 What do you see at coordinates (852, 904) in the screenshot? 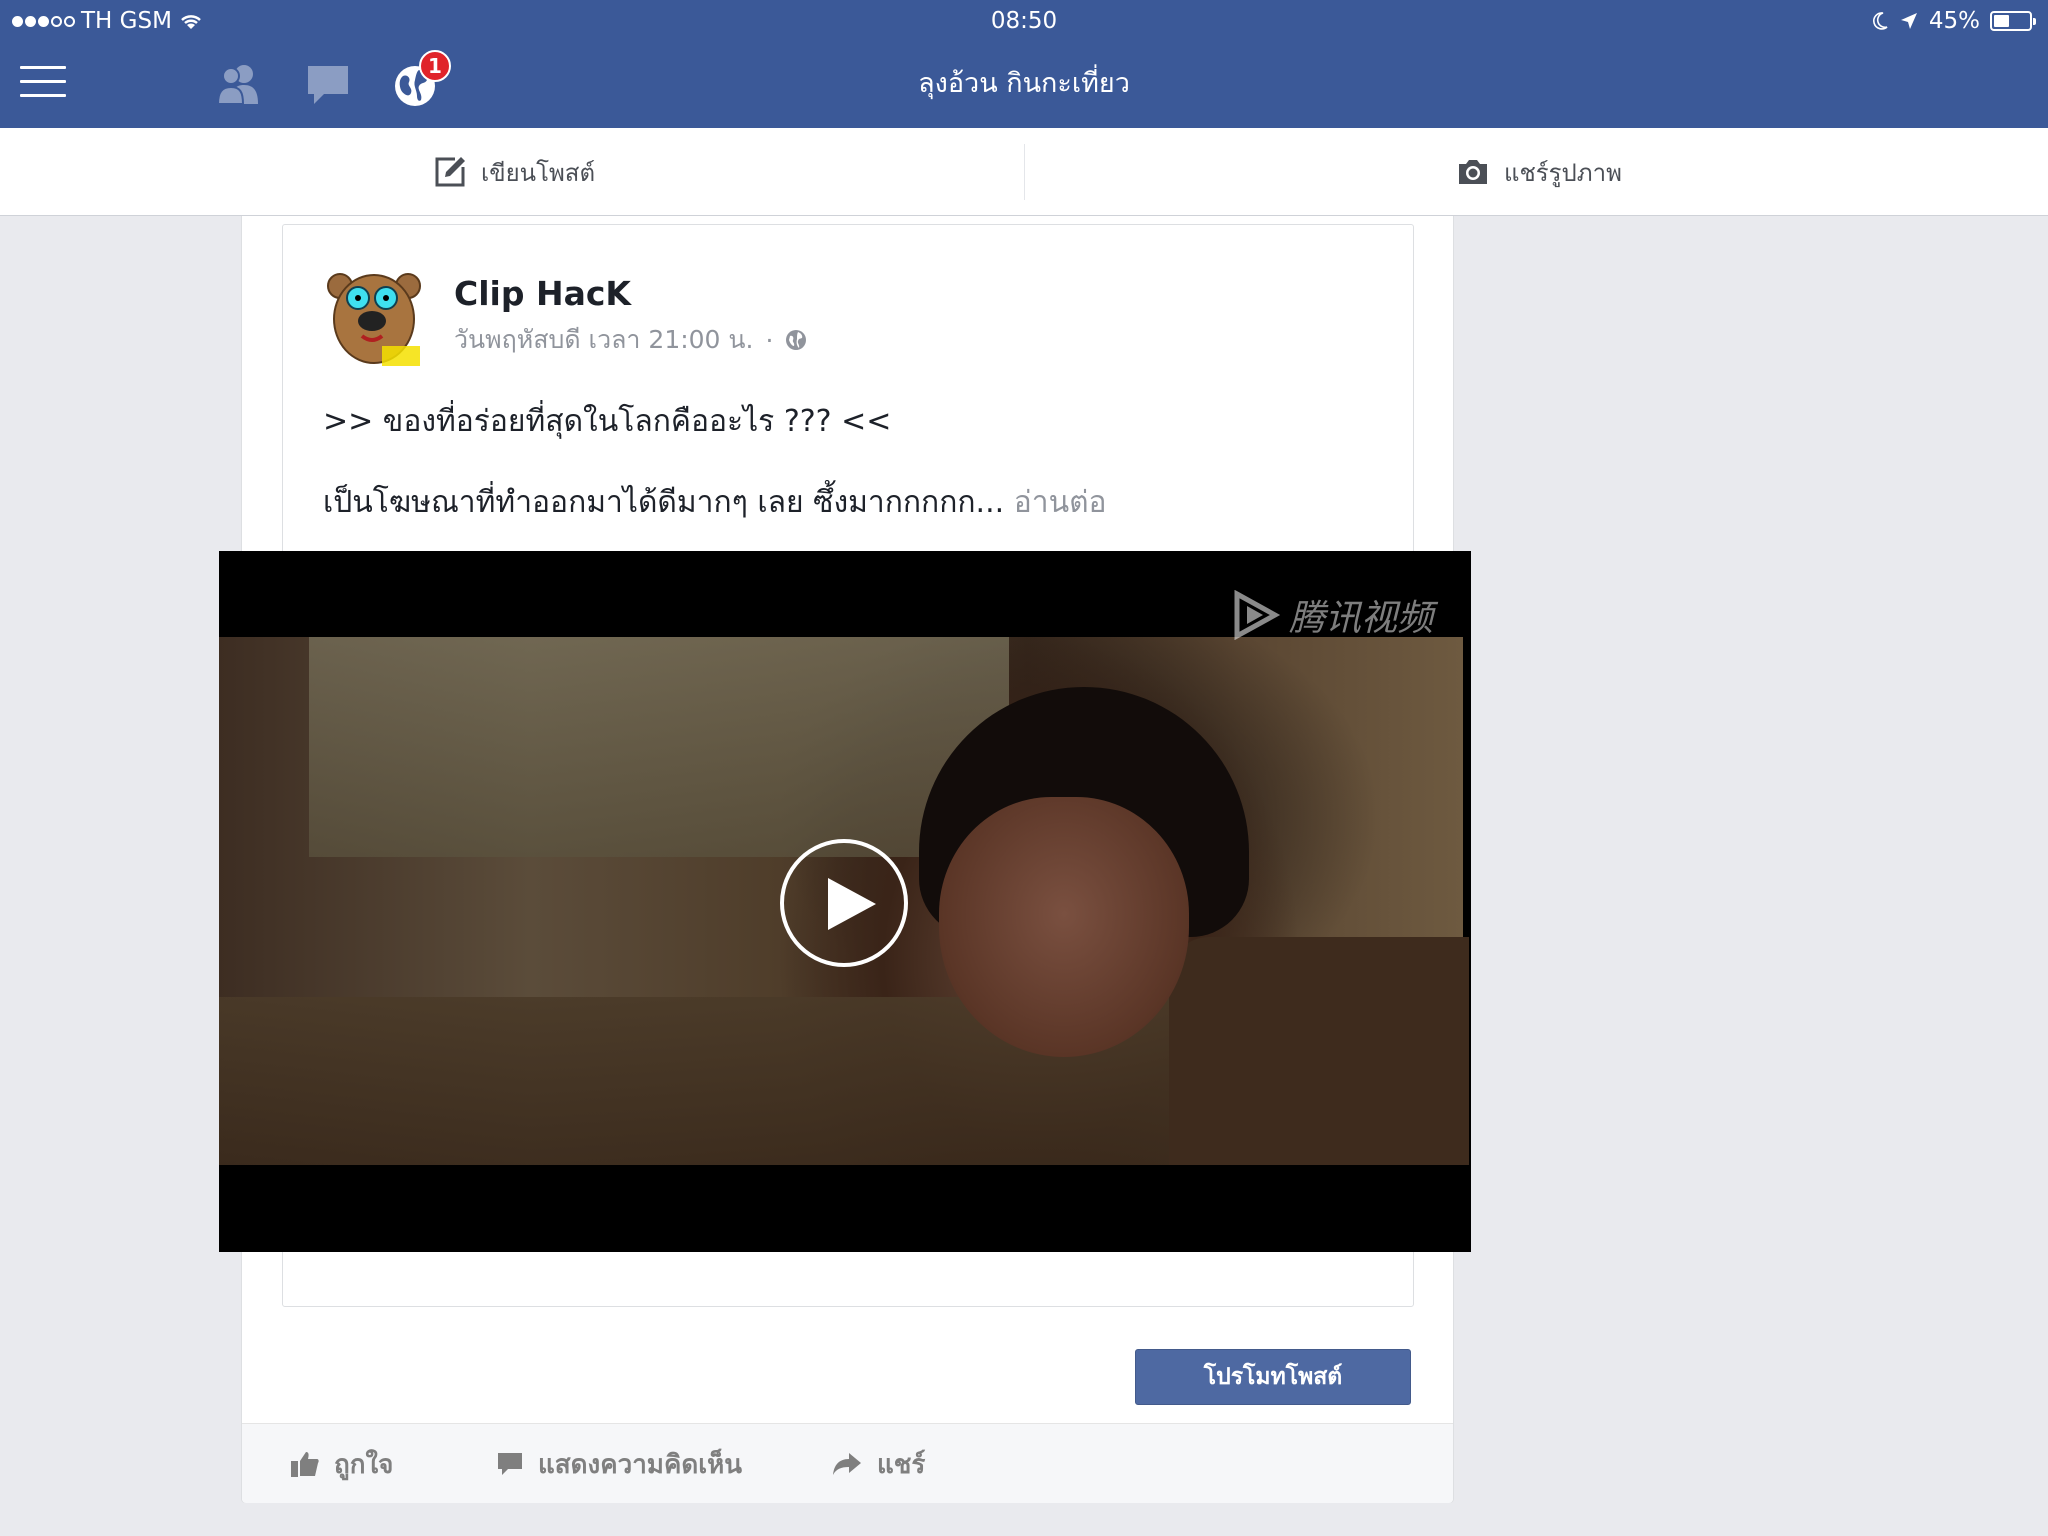
I see `play-icon` at bounding box center [852, 904].